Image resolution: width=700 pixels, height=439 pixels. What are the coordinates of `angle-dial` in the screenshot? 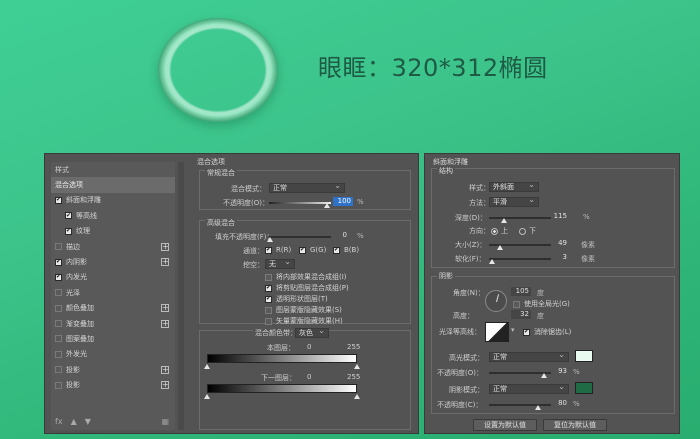 It's located at (496, 301).